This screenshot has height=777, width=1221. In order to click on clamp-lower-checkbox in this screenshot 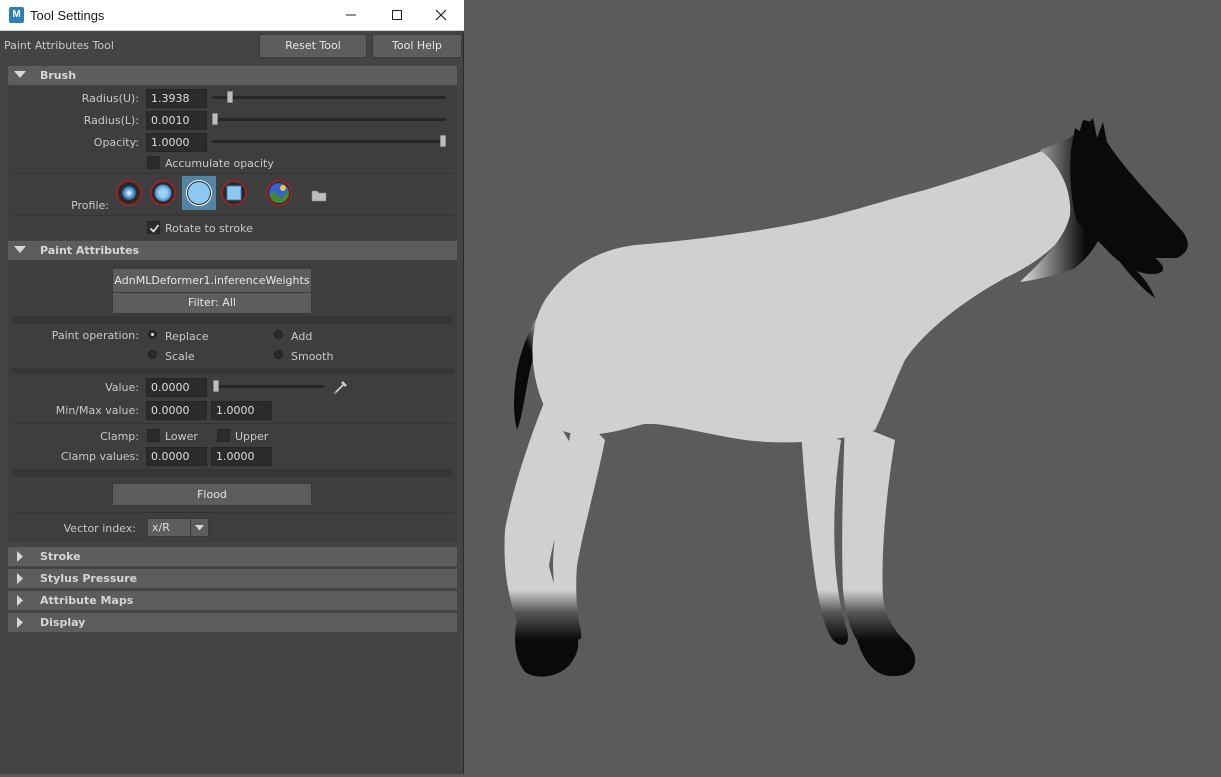, I will do `click(153, 435)`.